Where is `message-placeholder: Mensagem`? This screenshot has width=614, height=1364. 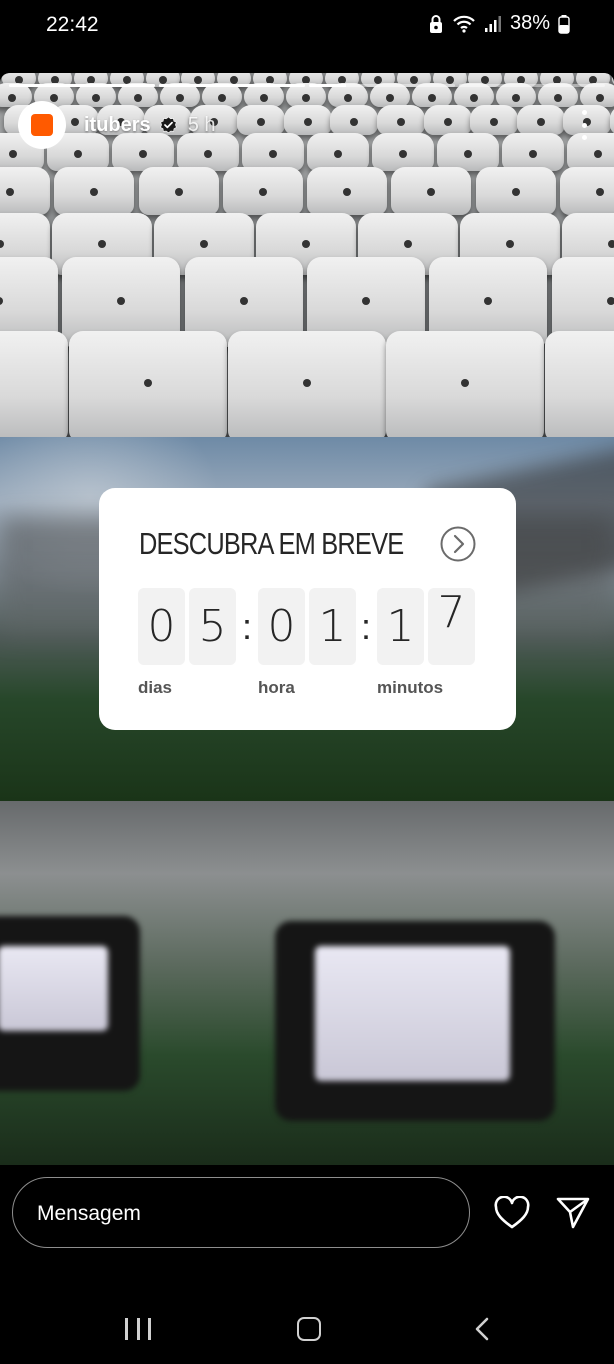
message-placeholder: Mensagem is located at coordinates (89, 1213).